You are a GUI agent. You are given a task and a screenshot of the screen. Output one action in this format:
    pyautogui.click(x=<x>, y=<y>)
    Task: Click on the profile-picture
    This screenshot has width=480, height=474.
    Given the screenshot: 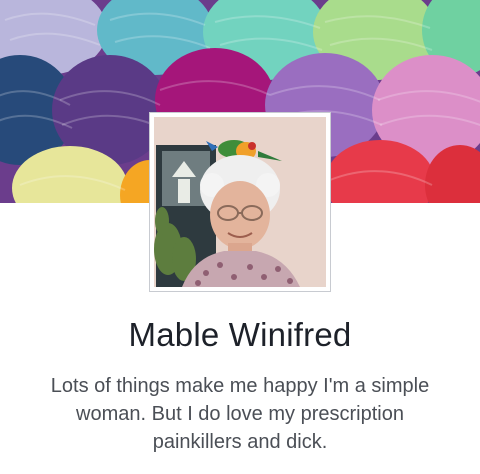 What is the action you would take?
    pyautogui.click(x=240, y=202)
    